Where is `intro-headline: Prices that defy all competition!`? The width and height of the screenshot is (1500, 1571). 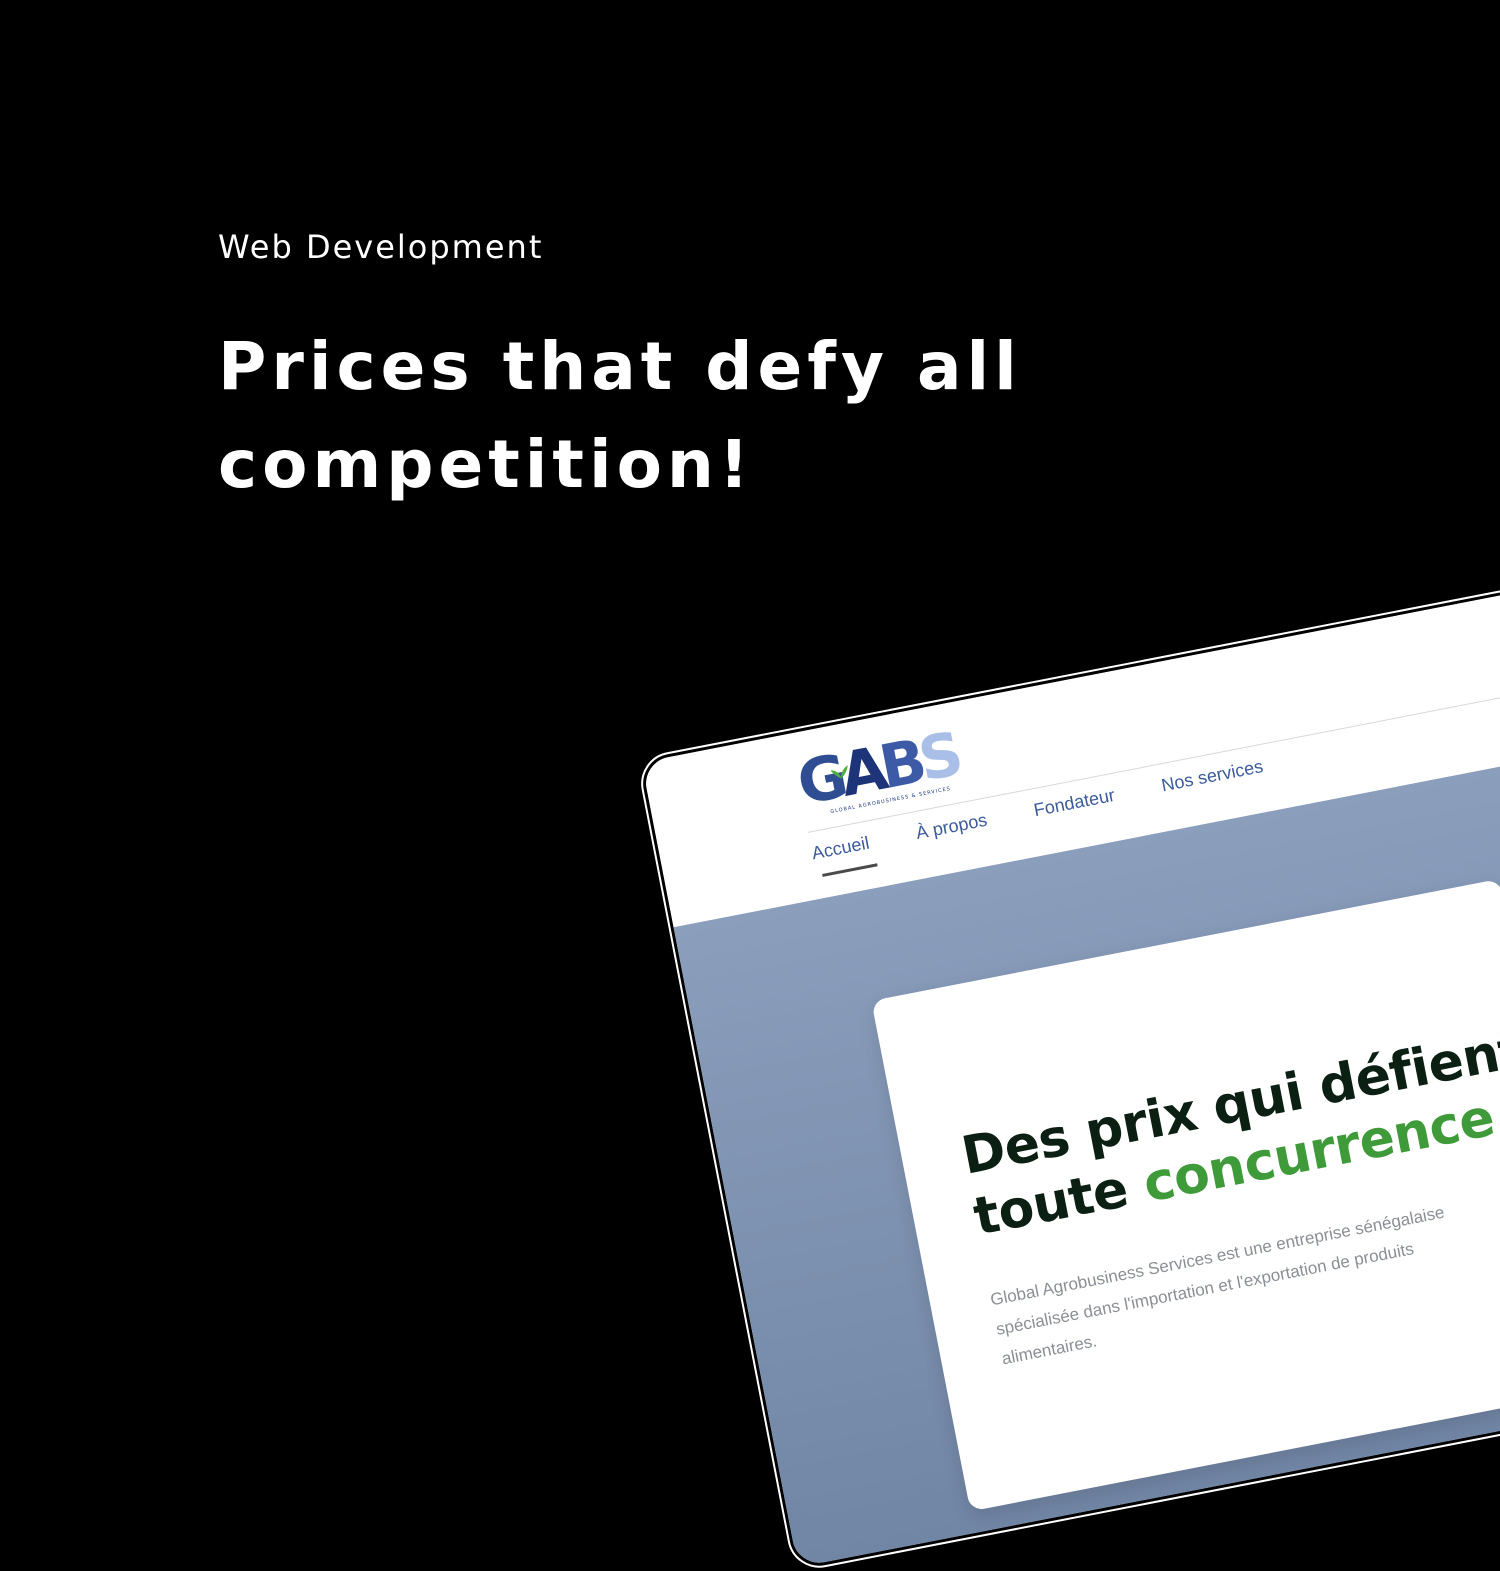
intro-headline: Prices that defy all competition! is located at coordinates (620, 415).